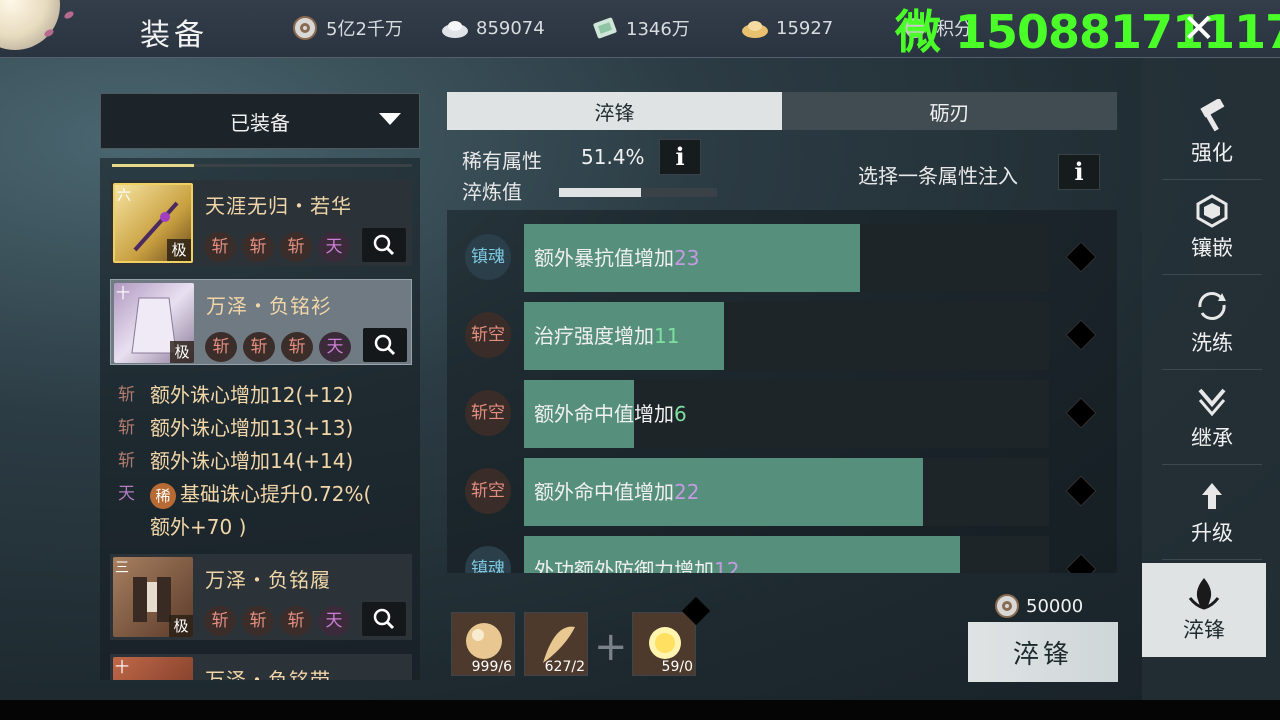 The height and width of the screenshot is (720, 1280). Describe the element at coordinates (1212, 228) in the screenshot. I see `menu-item-inlay: 镶嵌` at that location.